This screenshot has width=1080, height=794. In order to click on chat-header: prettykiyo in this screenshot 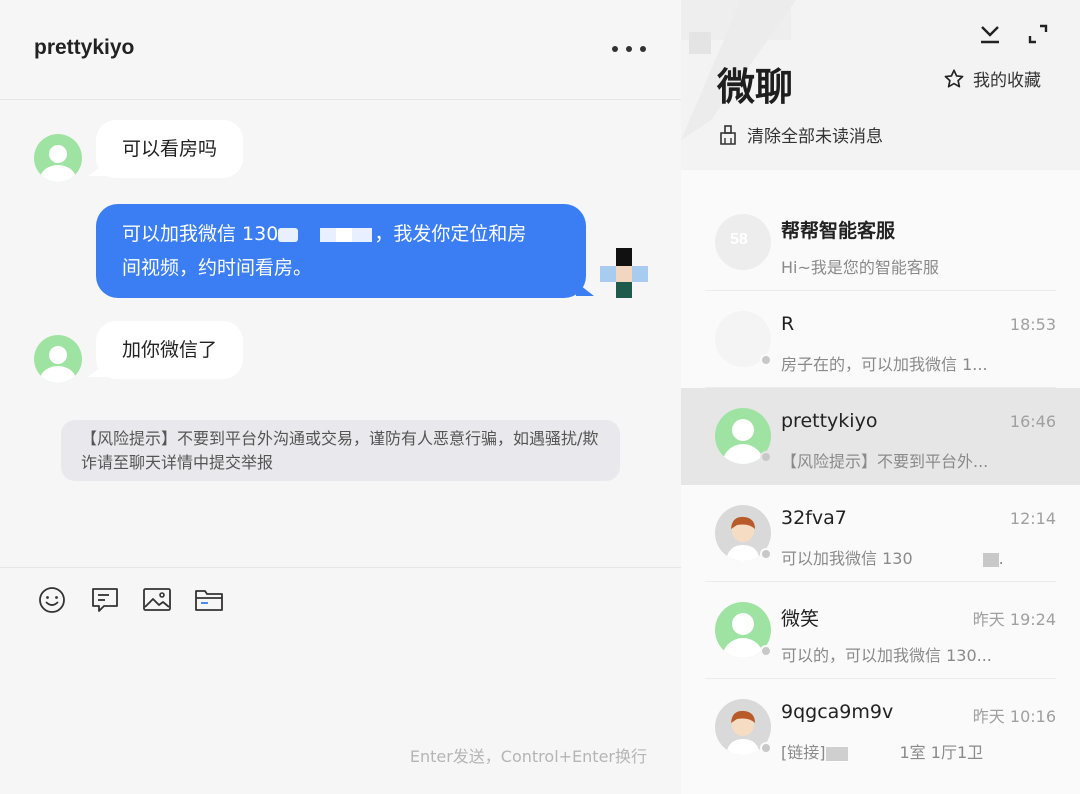, I will do `click(340, 50)`.